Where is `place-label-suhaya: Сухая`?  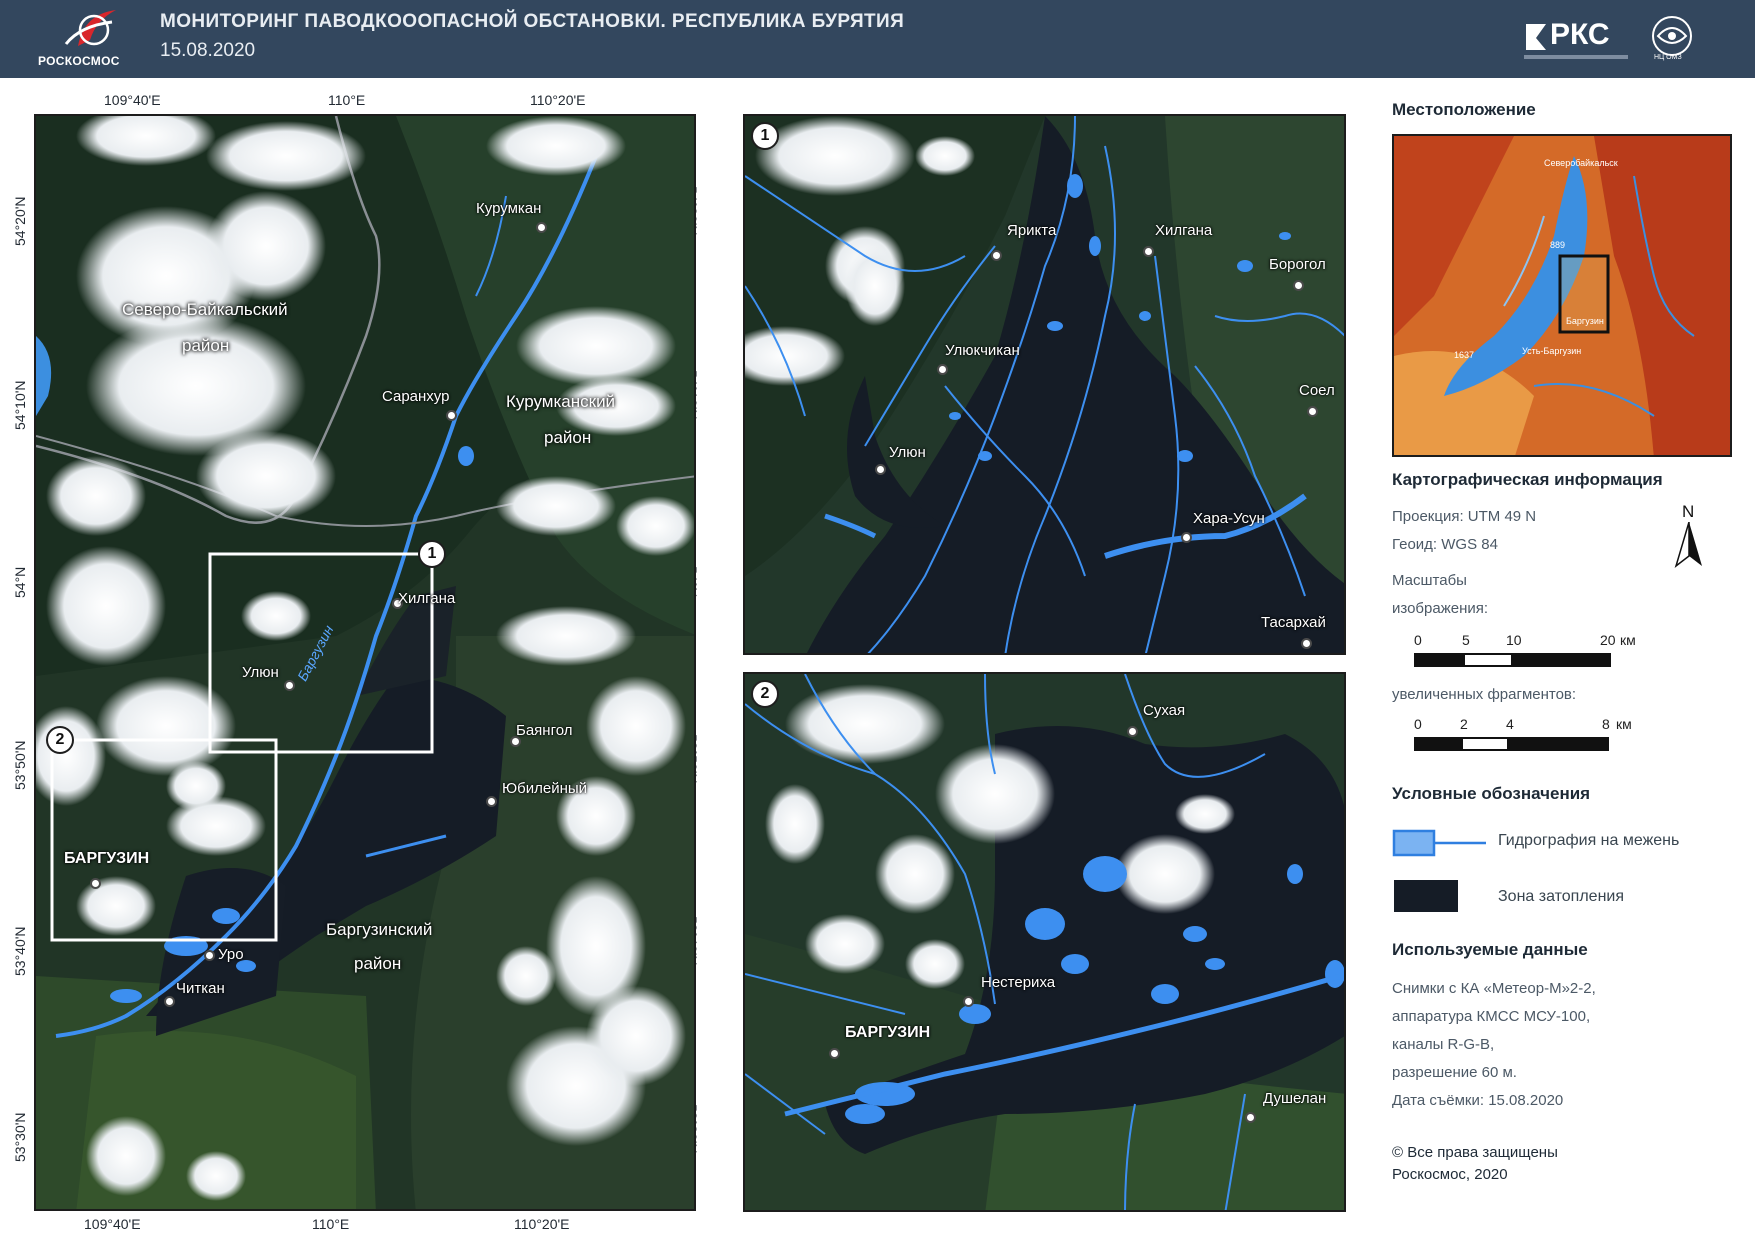
place-label-suhaya: Сухая is located at coordinates (1164, 710).